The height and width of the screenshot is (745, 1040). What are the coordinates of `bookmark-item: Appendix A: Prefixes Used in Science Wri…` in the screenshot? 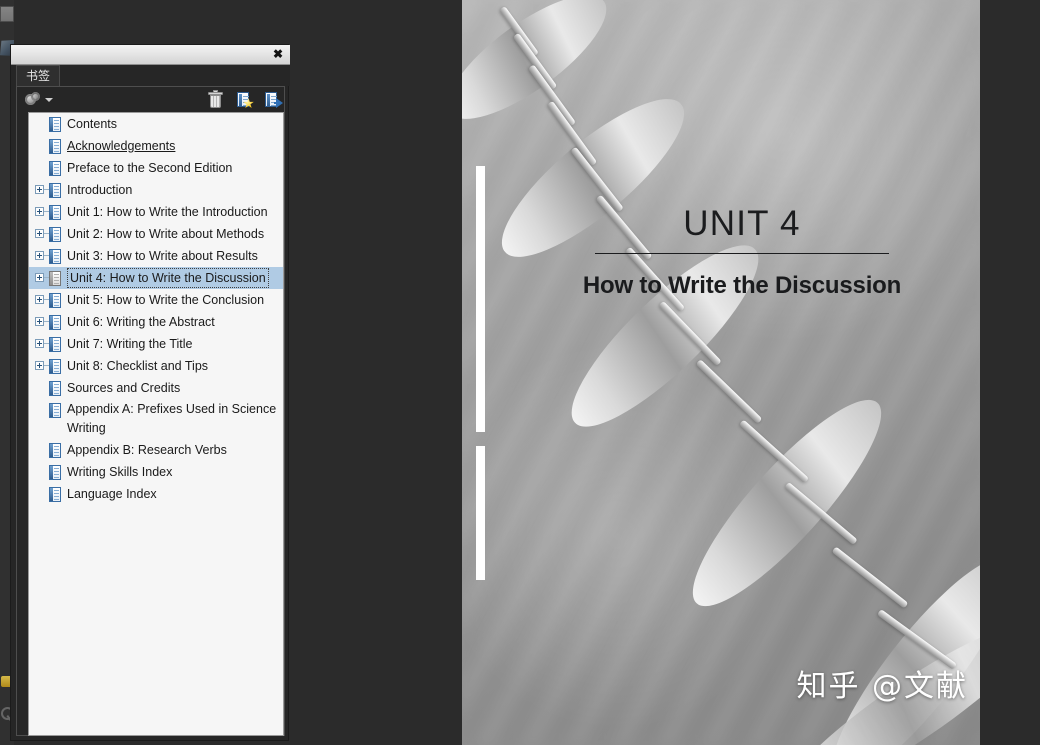 It's located at (156, 419).